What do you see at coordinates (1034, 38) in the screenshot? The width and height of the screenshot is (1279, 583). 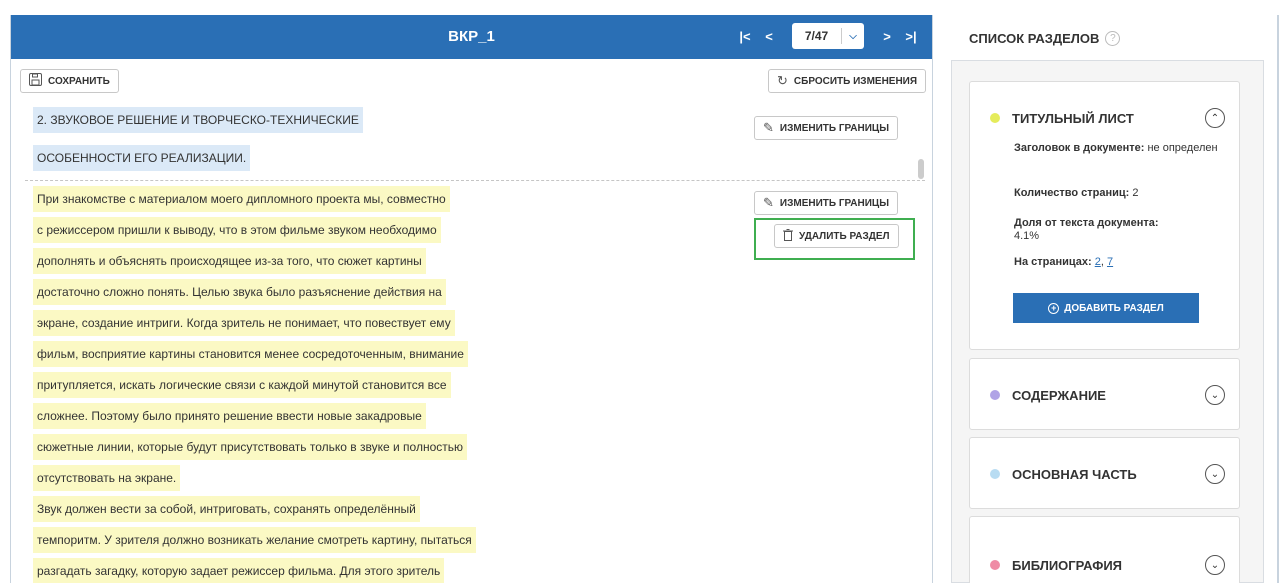 I see `section-list-title-text: СПИСОК РАЗДЕЛОВ` at bounding box center [1034, 38].